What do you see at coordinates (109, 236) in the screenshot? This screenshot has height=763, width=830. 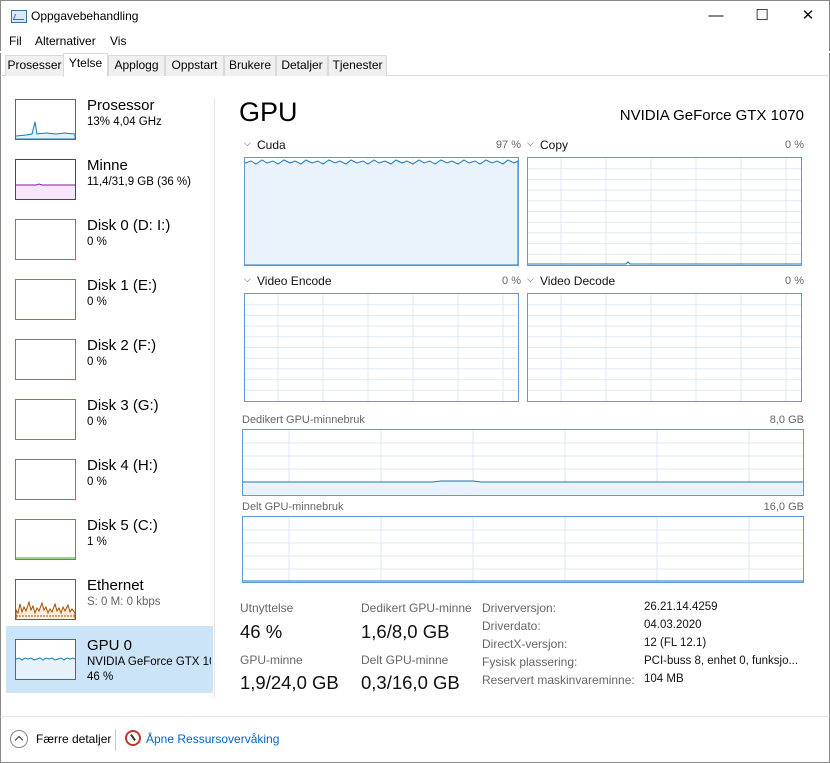 I see `sidebar-item-disk-0: Disk 0 (D: I:) 0 %` at bounding box center [109, 236].